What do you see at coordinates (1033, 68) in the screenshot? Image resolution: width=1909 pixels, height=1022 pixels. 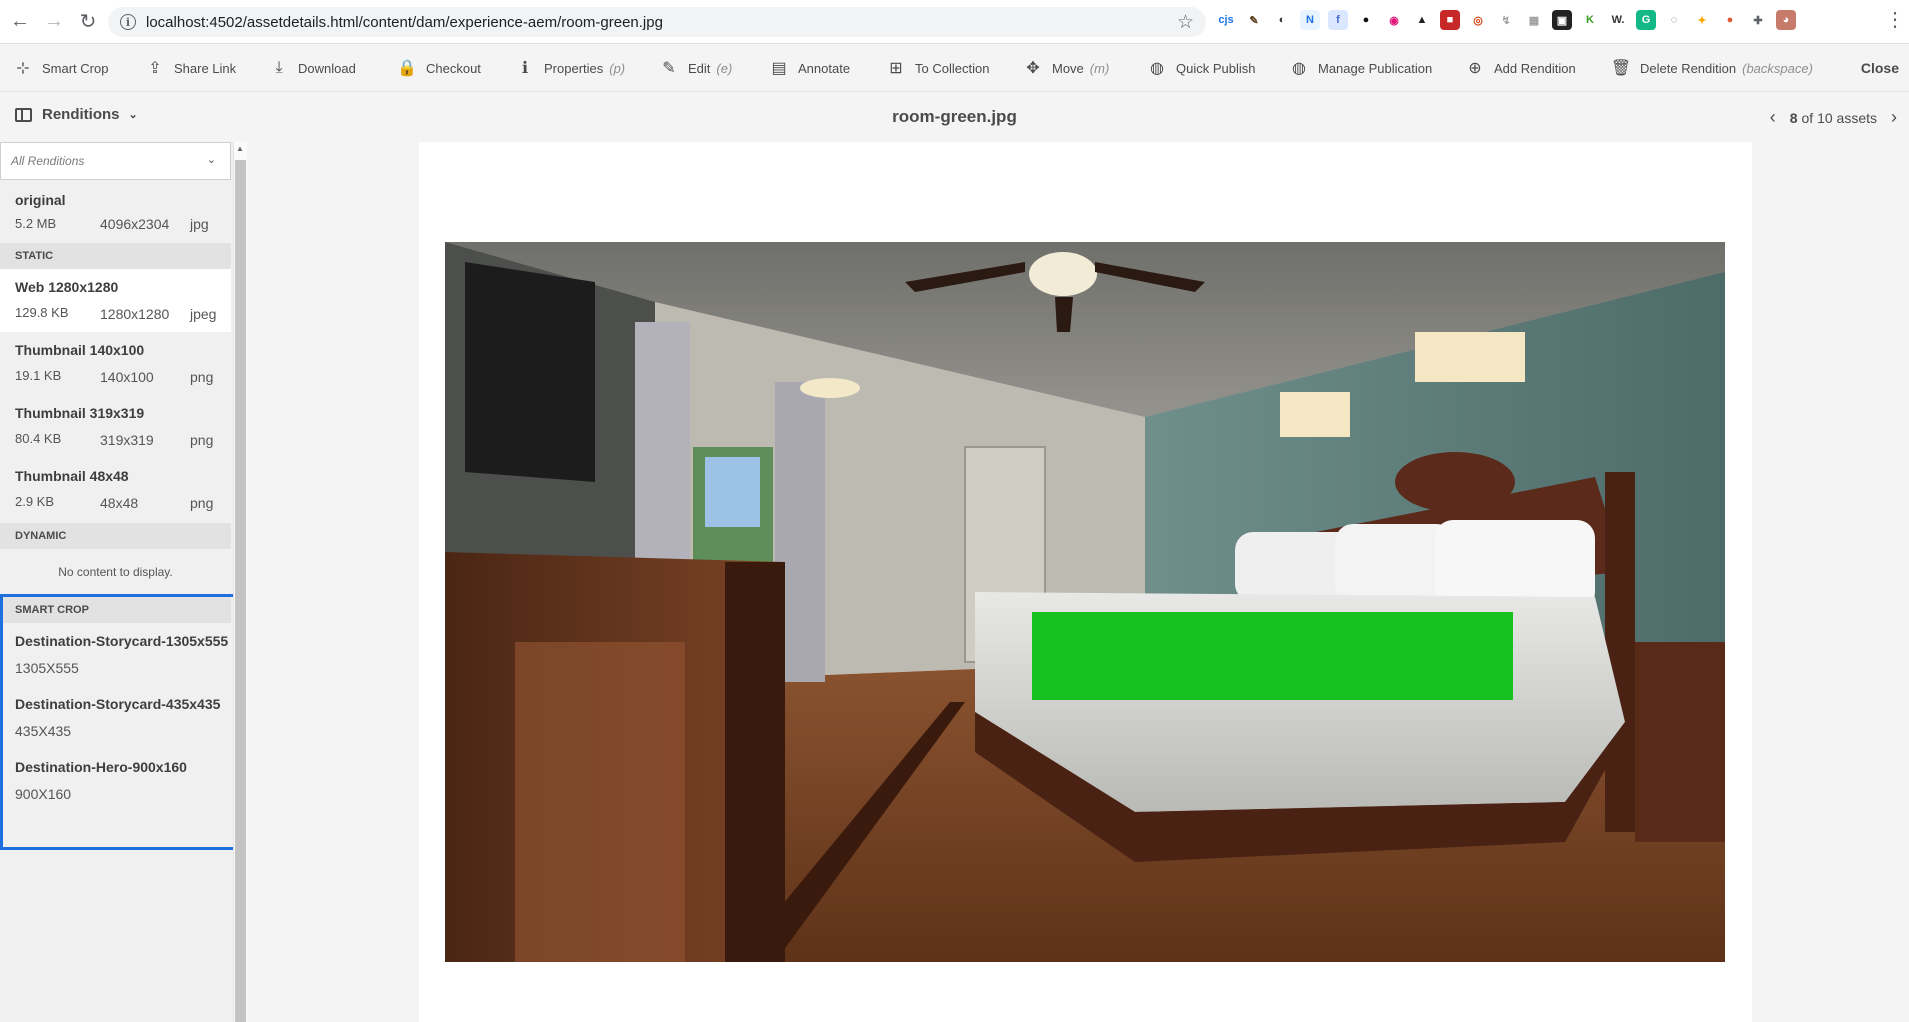 I see `move-icon: ✥` at bounding box center [1033, 68].